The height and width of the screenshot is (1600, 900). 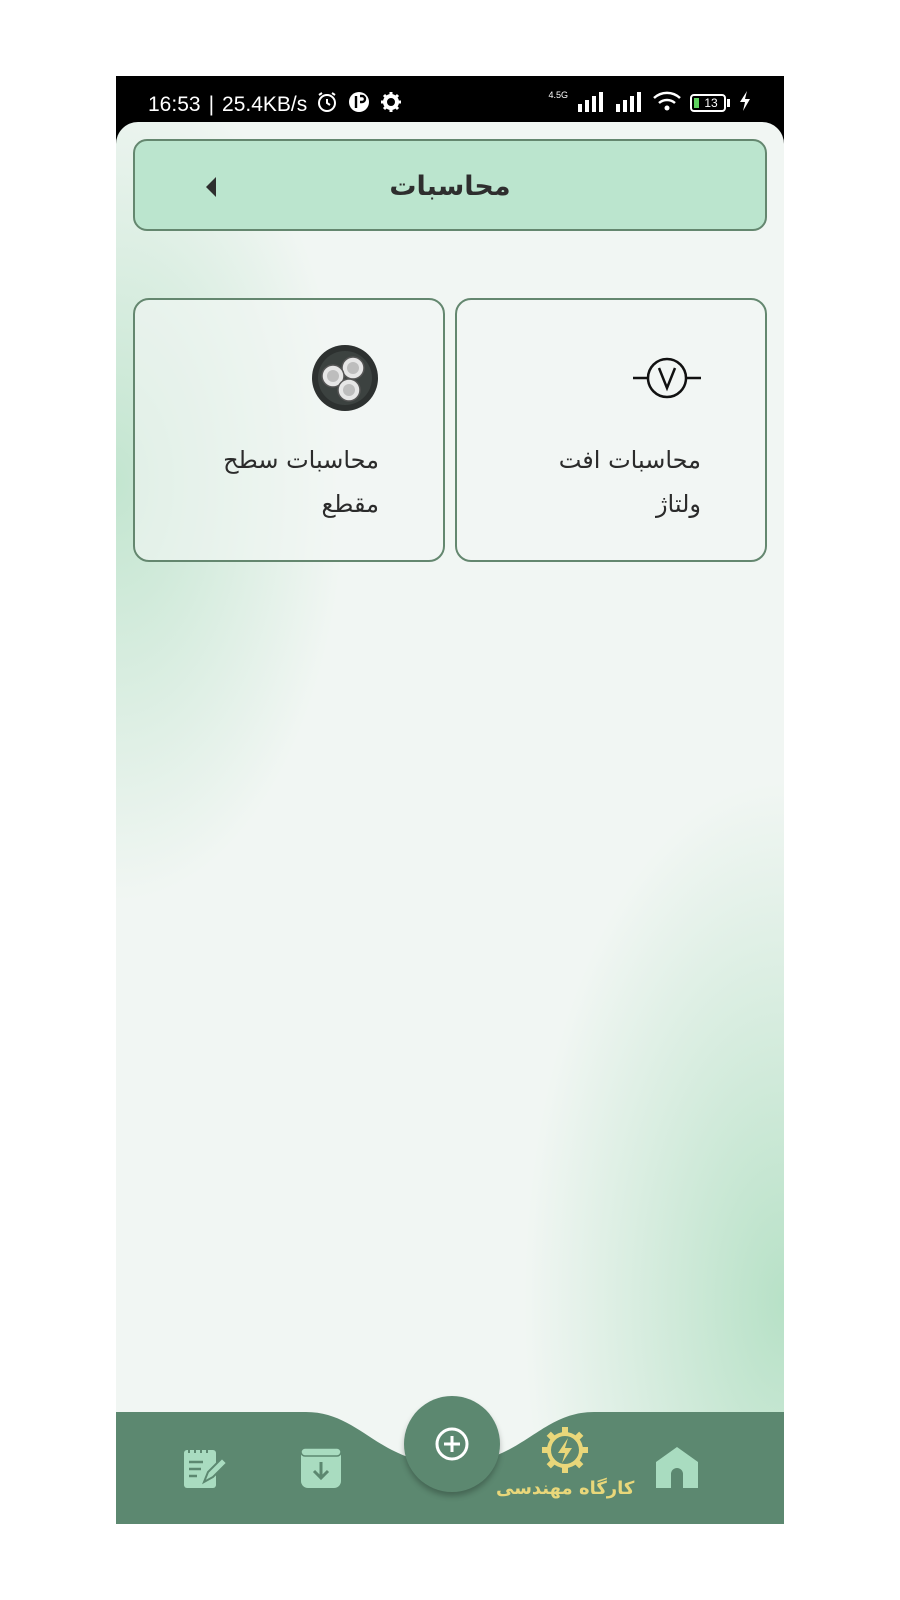 What do you see at coordinates (611, 430) in the screenshot?
I see `voltage-drop-card: محاسبات افت ولتاژ` at bounding box center [611, 430].